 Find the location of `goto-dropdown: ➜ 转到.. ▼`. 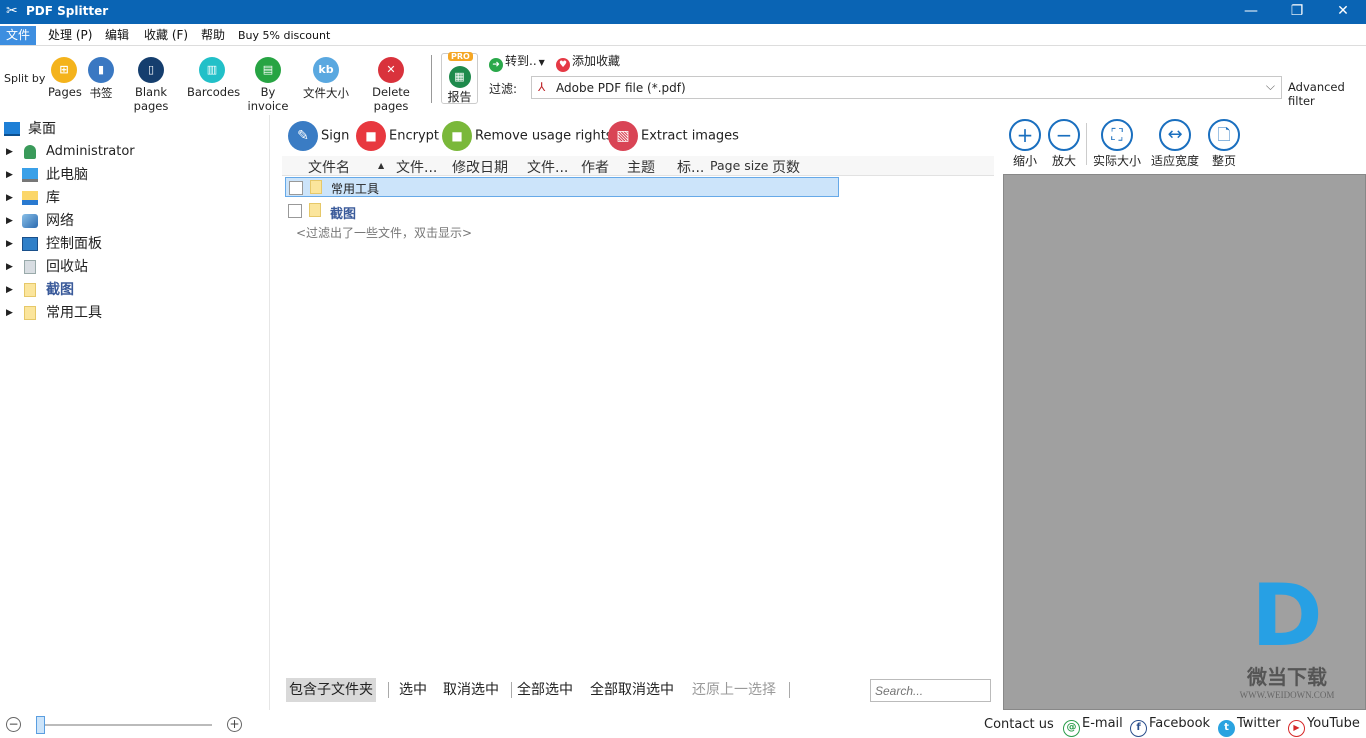

goto-dropdown: ➜ 转到.. ▼ is located at coordinates (517, 62).